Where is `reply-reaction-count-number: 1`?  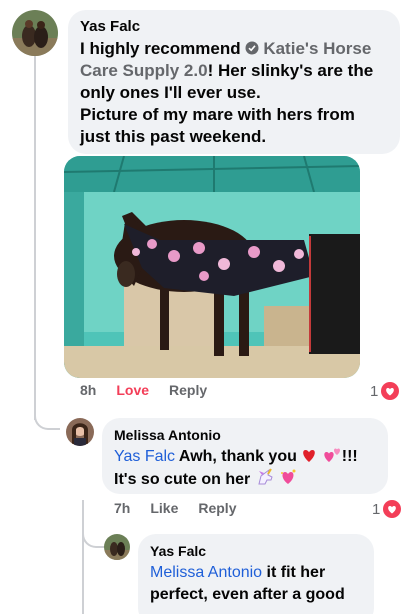
reply-reaction-count-number: 1 is located at coordinates (376, 509).